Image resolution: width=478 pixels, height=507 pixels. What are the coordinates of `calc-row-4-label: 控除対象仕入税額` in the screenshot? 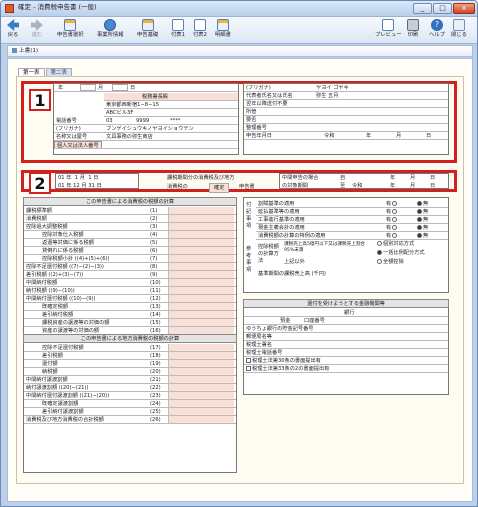 It's located at (63, 235).